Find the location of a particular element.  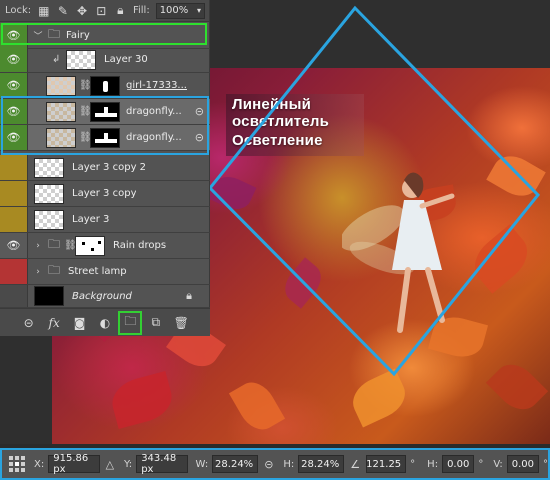

layer-row-layer-3: Layer 3 is located at coordinates (105, 220).